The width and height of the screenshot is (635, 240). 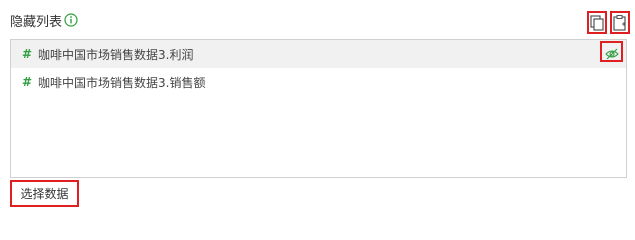 What do you see at coordinates (620, 23) in the screenshot?
I see `paste-icon` at bounding box center [620, 23].